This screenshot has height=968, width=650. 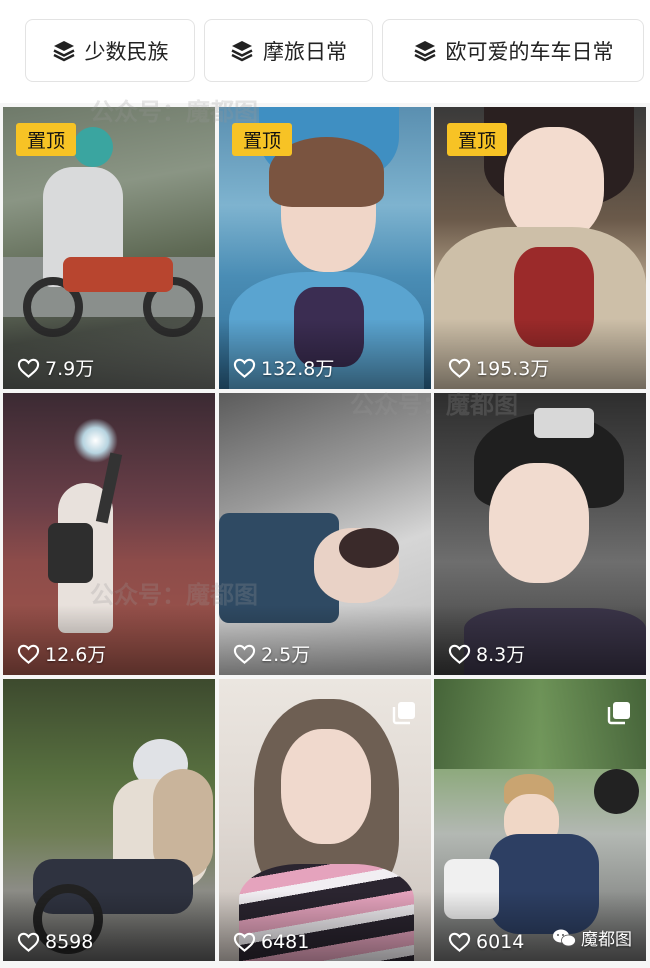 I want to click on like-count: 132.8万, so click(x=283, y=367).